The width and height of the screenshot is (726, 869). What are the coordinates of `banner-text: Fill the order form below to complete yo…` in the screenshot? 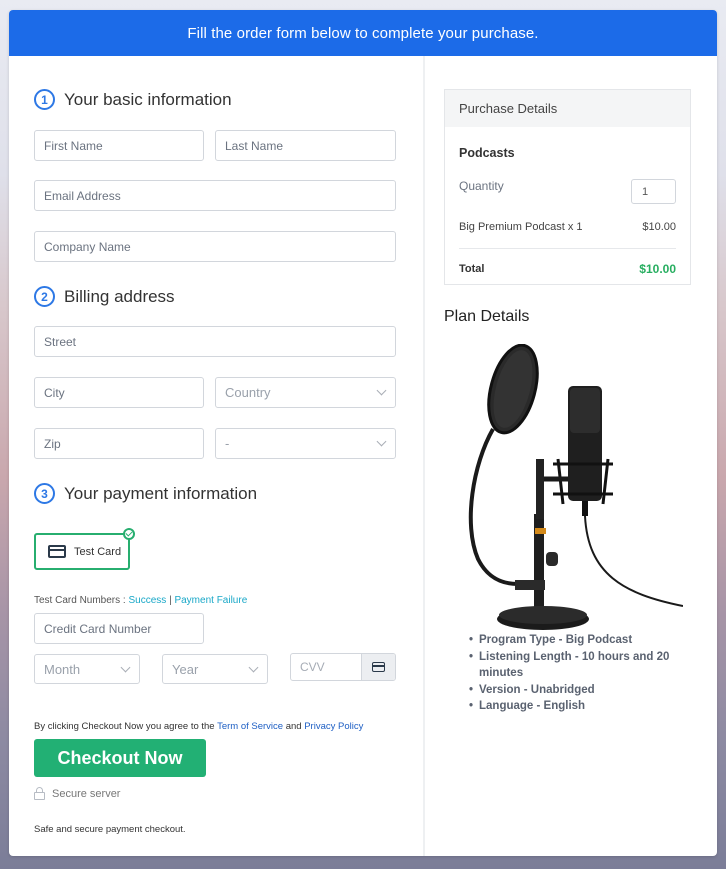 It's located at (363, 33).